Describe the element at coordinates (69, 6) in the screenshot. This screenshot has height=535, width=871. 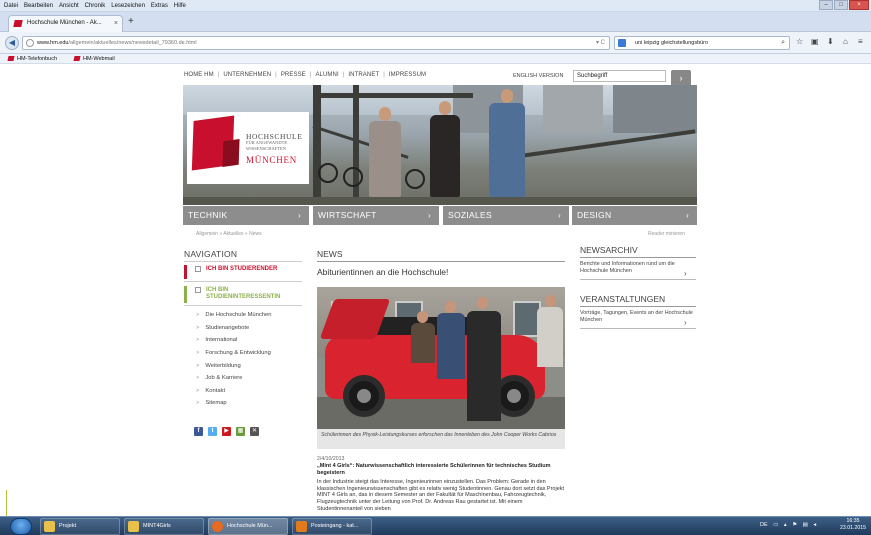
I see `menu-ansicht: Ansicht` at that location.